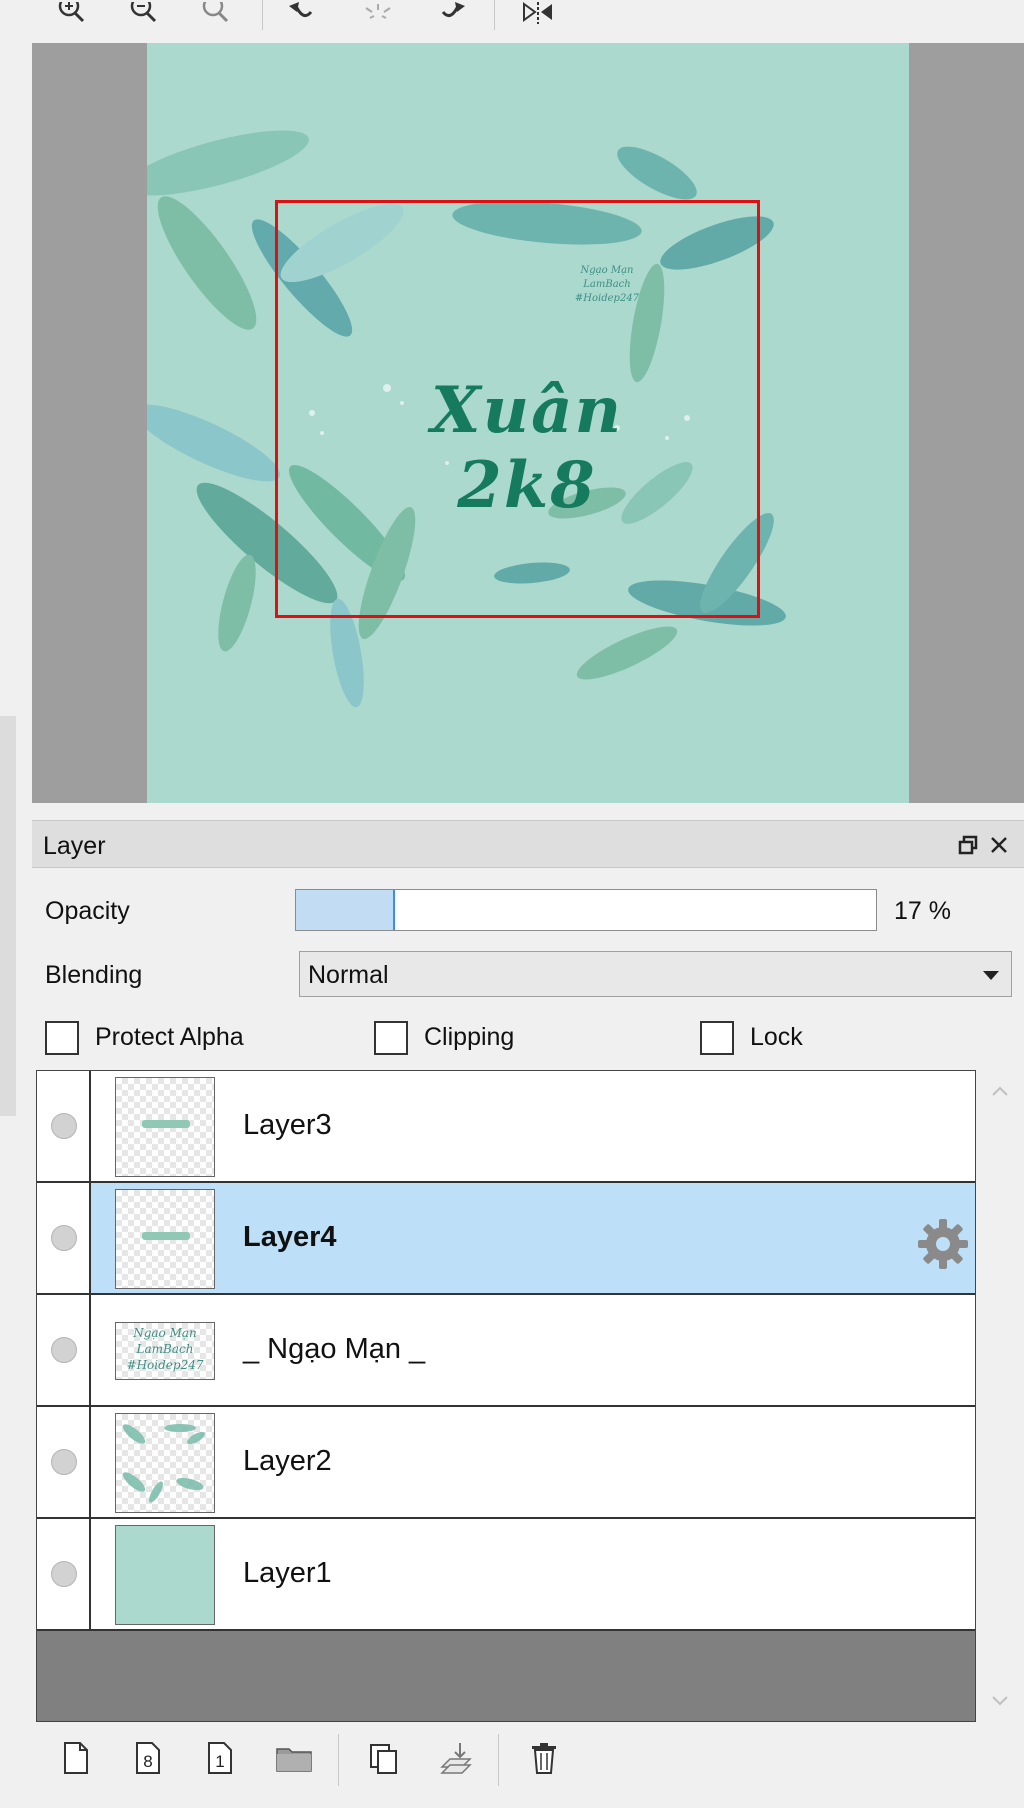  Describe the element at coordinates (512, 19) in the screenshot. I see `canvas-toolbar` at that location.